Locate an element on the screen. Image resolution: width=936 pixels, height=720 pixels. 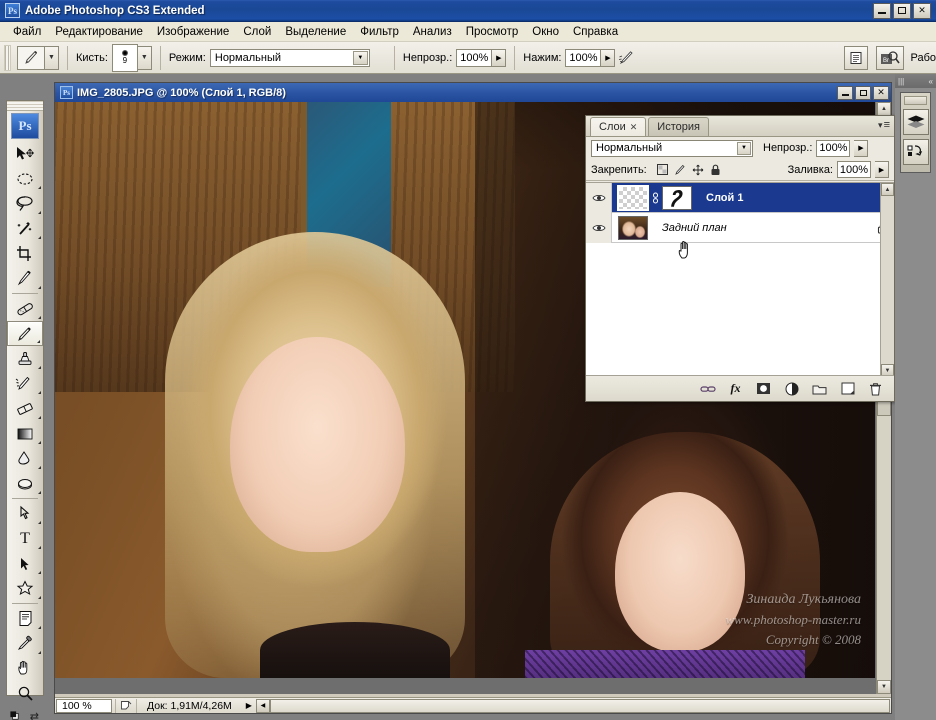
document-maximize-button is located at coordinates (863, 92).